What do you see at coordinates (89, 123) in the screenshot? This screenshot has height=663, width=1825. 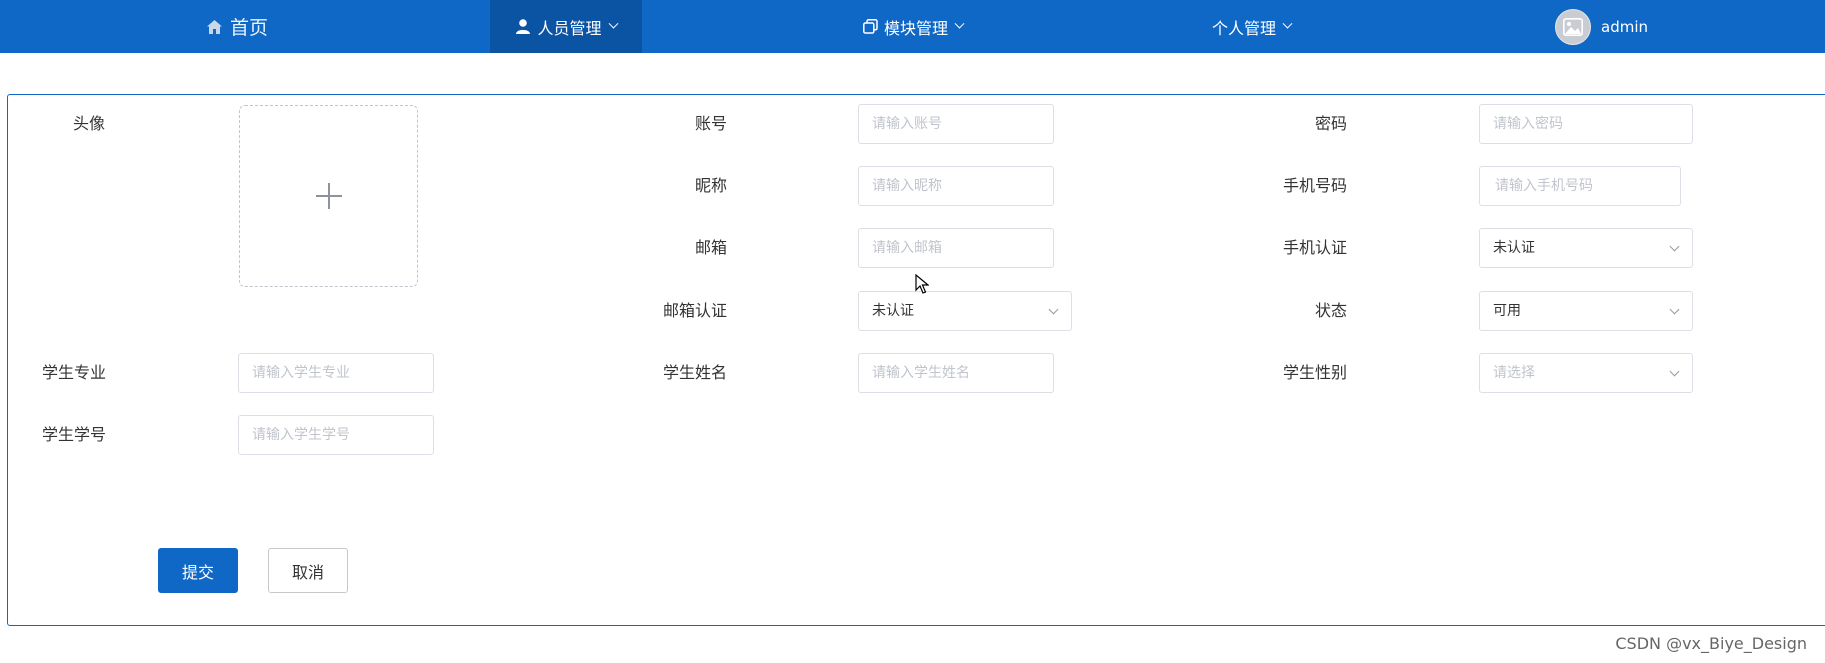 I see `avatar-label: 头像` at bounding box center [89, 123].